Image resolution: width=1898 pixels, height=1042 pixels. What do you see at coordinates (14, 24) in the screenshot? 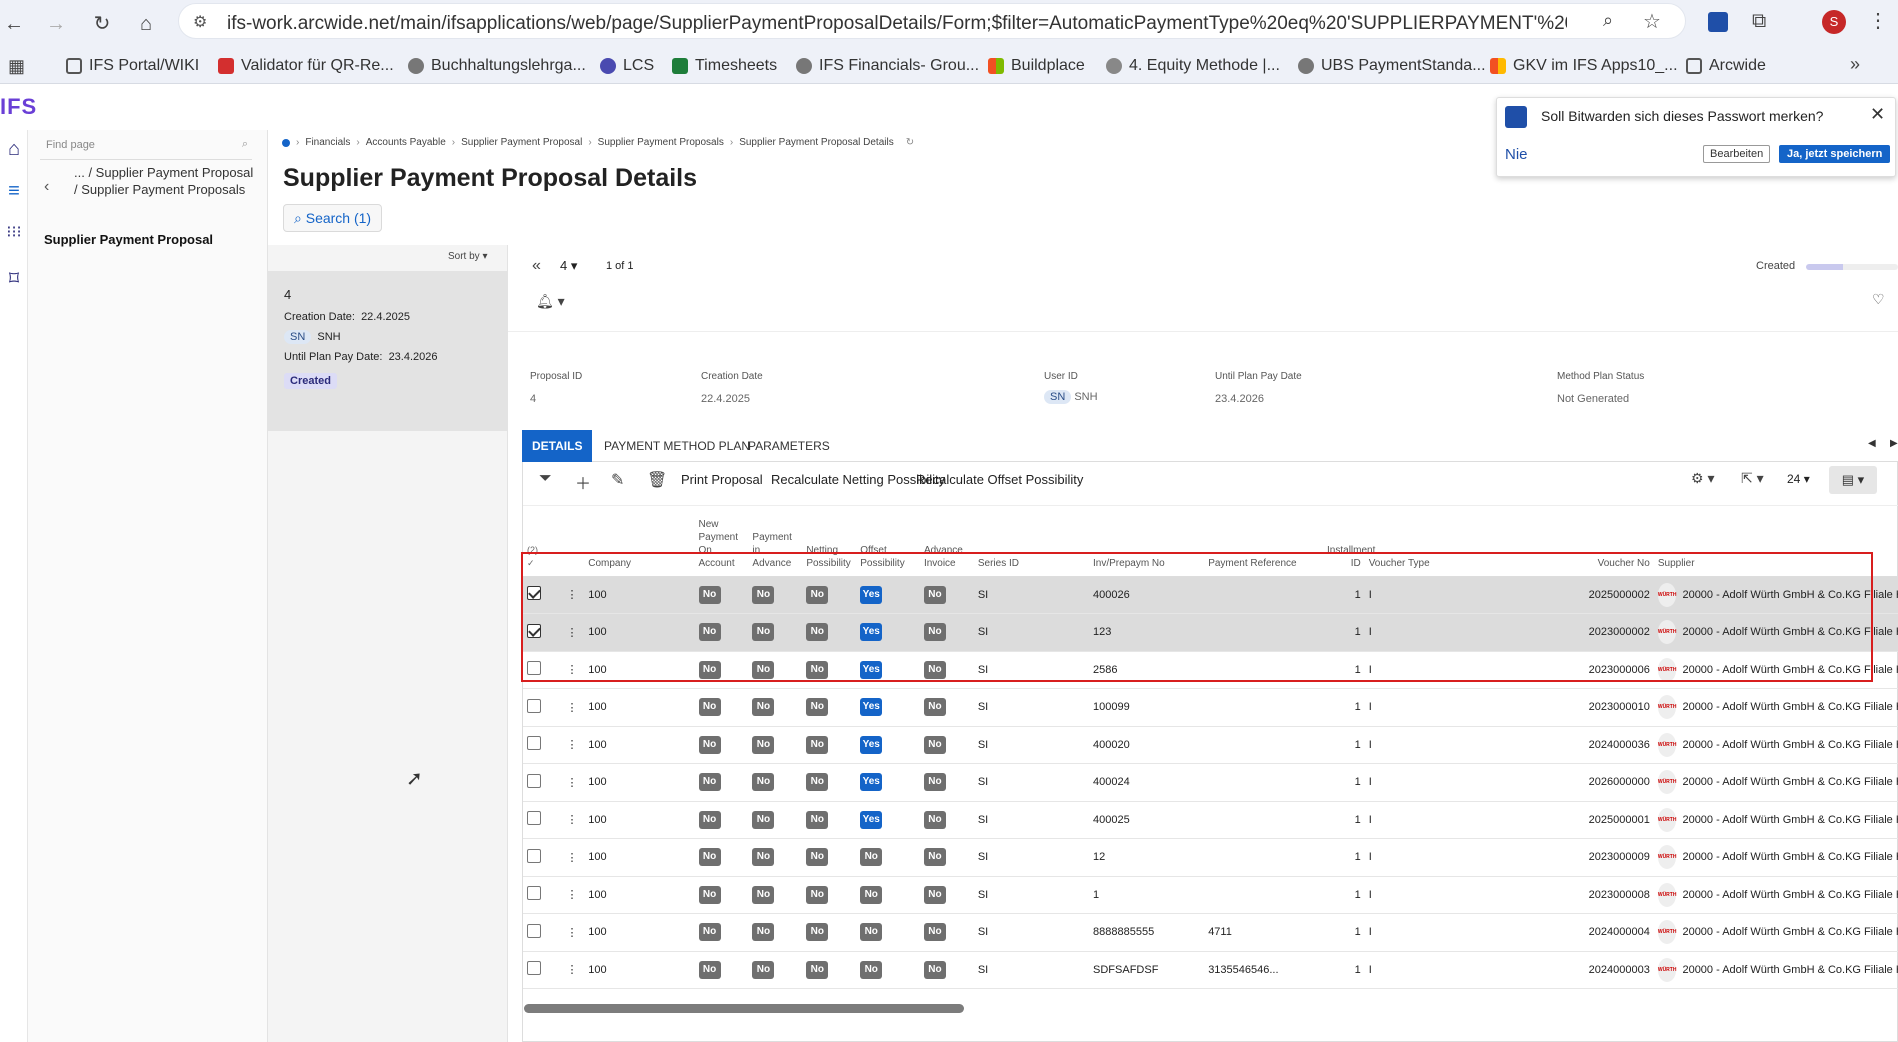
I see `back-icon: ←` at bounding box center [14, 24].